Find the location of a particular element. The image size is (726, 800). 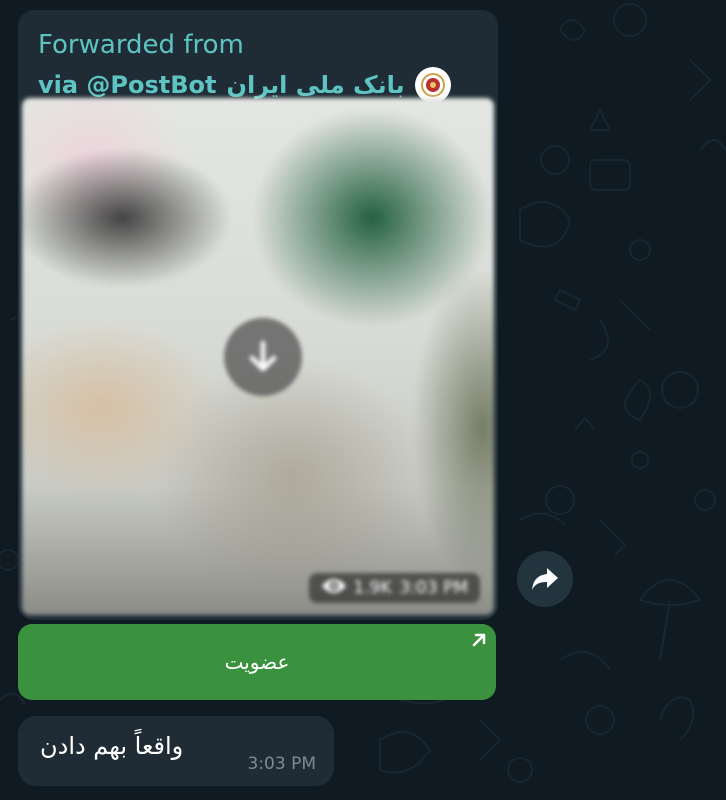

share-arrow-icon is located at coordinates (545, 579).